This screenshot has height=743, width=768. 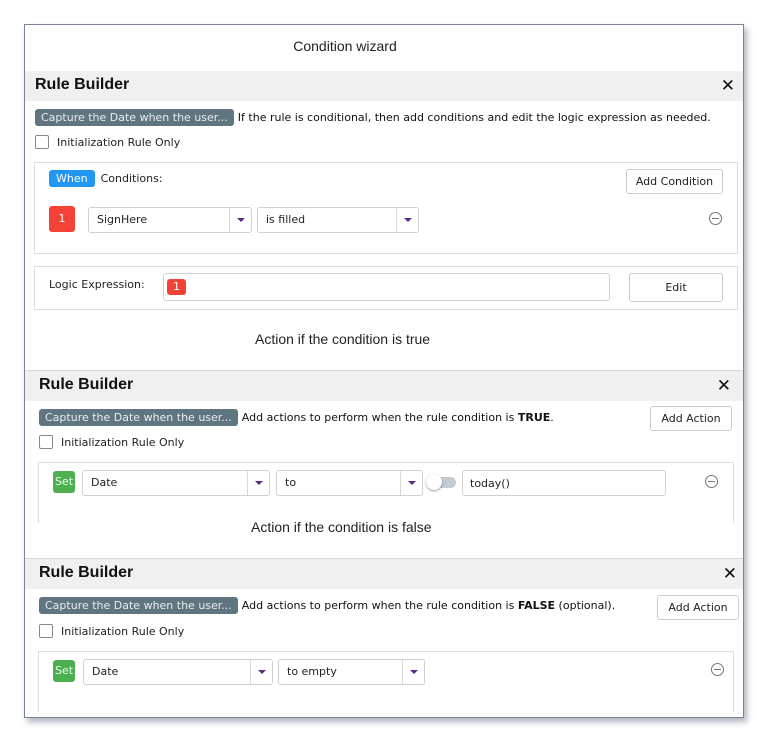 What do you see at coordinates (286, 219) in the screenshot?
I see `condition-operator-value: is filled` at bounding box center [286, 219].